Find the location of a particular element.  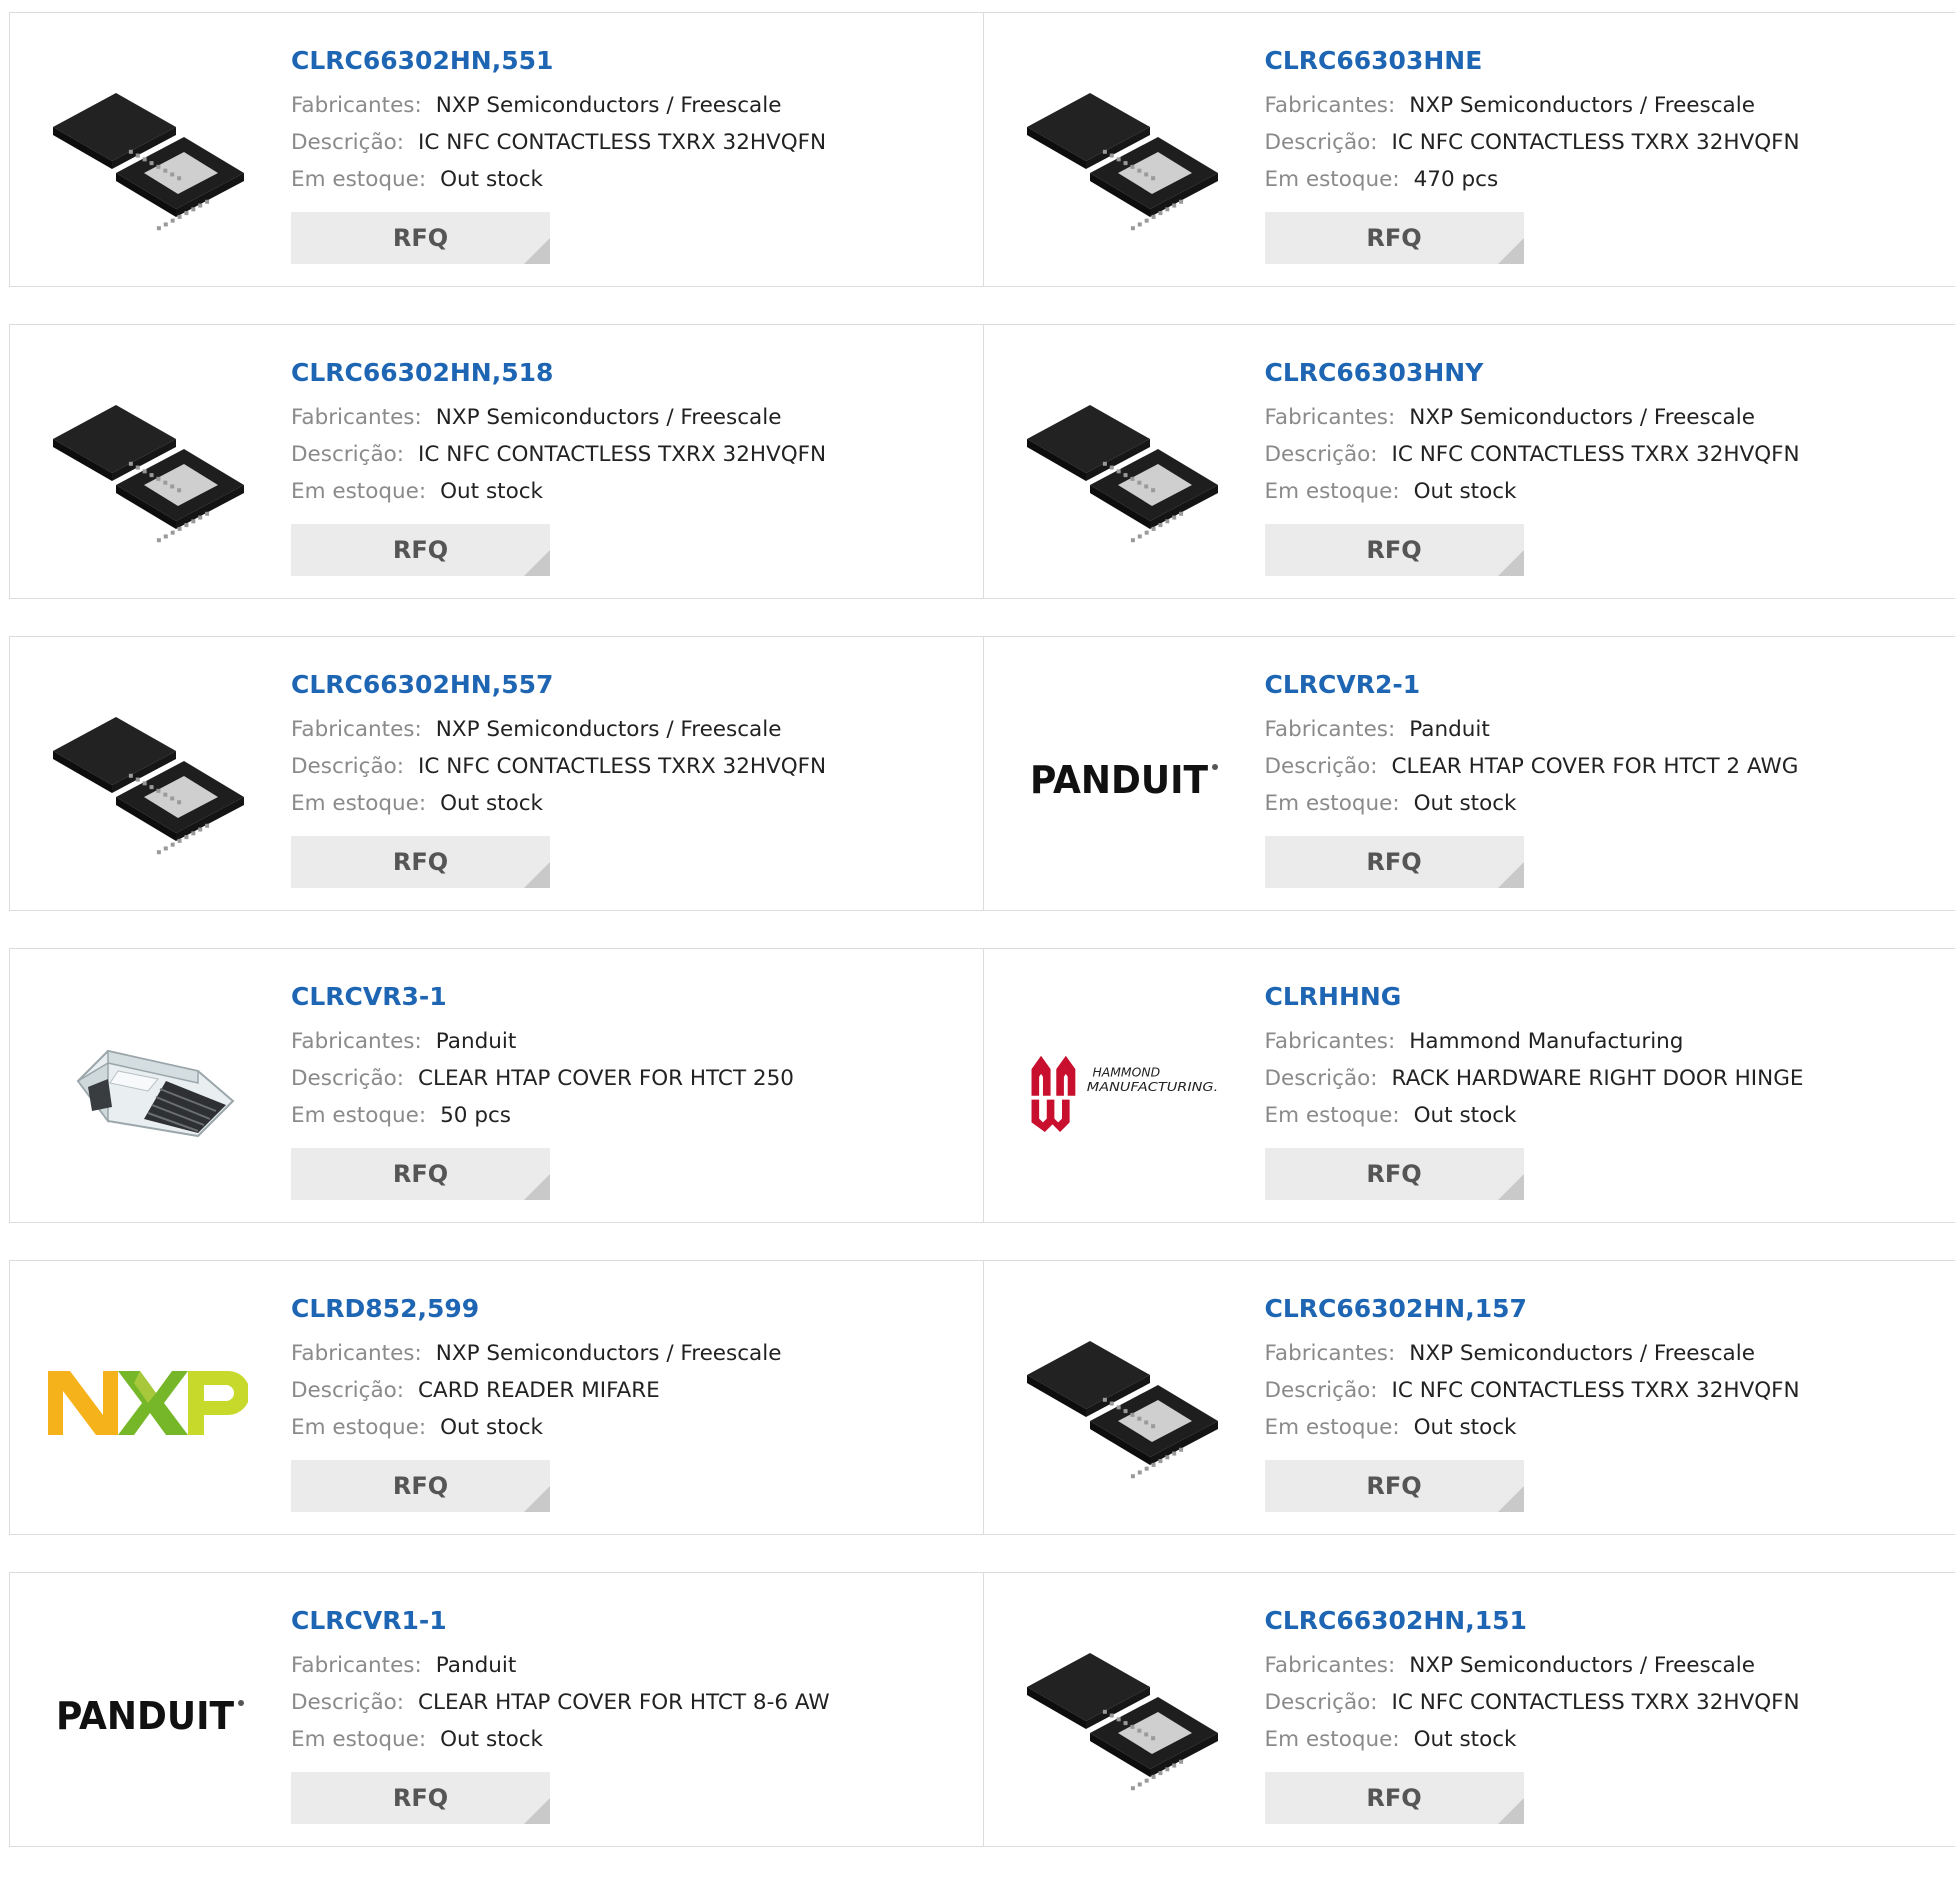

stock-value: 470 pcs is located at coordinates (1456, 179).